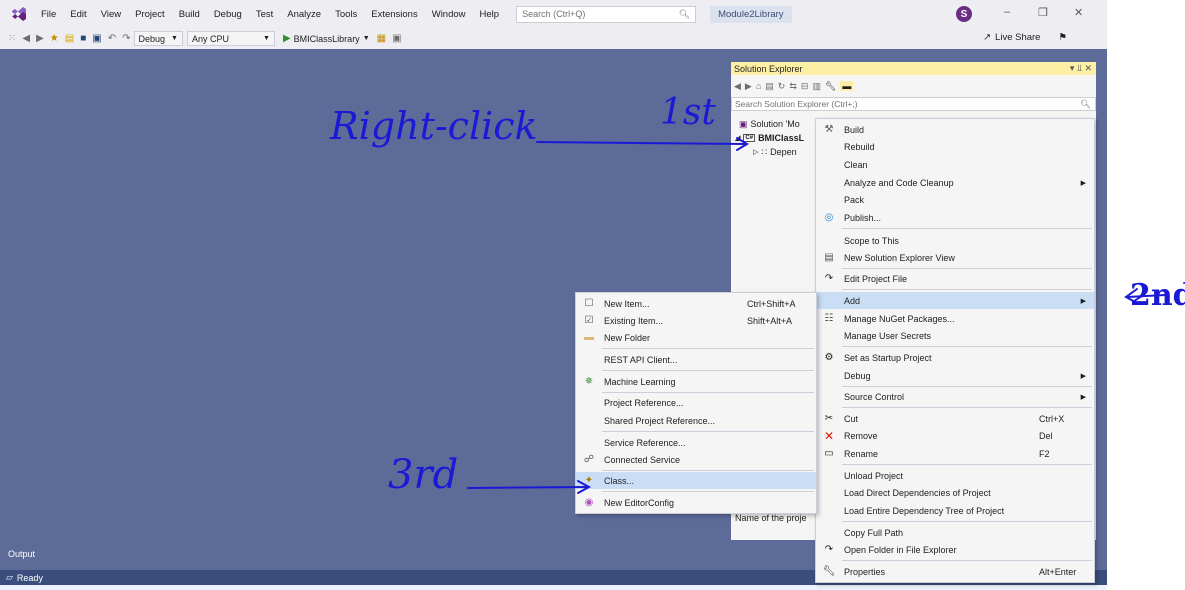 The height and width of the screenshot is (590, 1185). I want to click on arrow-right-click, so click(641, 143).